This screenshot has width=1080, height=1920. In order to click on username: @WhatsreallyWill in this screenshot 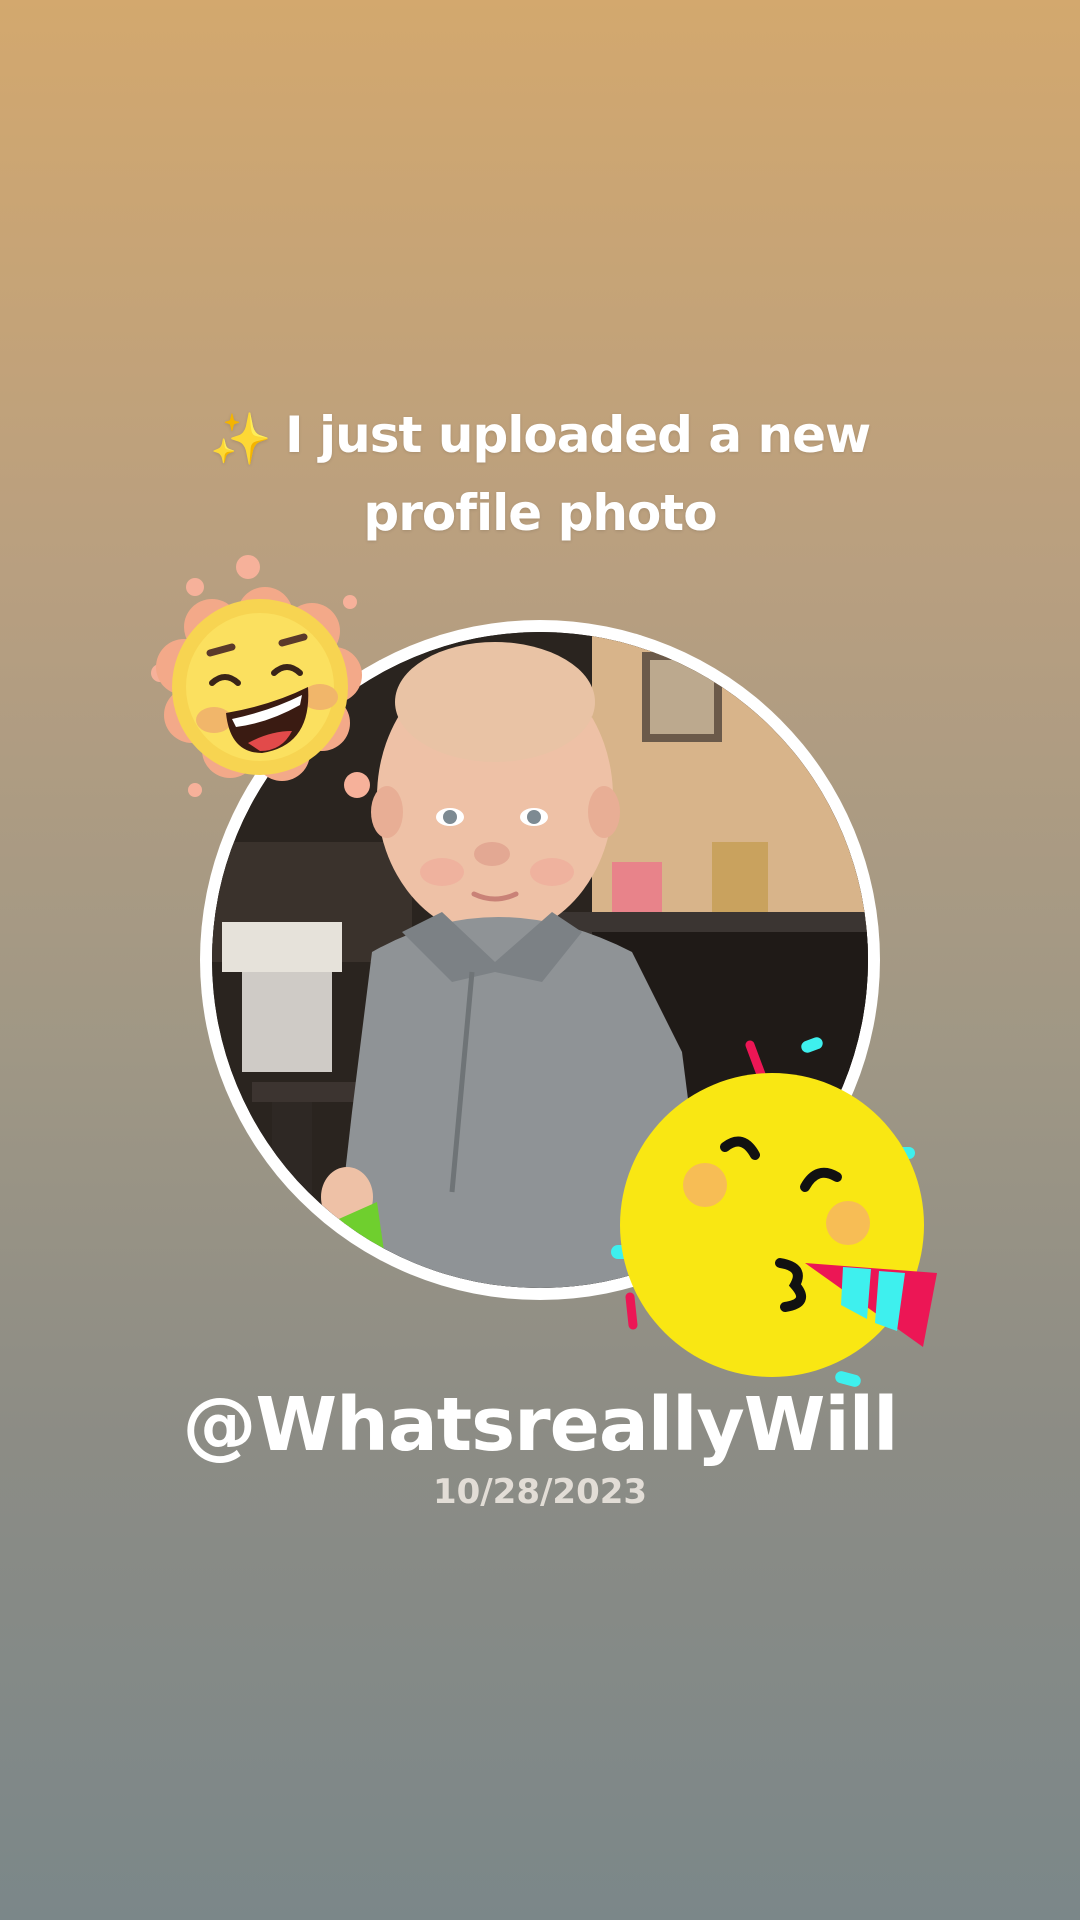, I will do `click(540, 1425)`.